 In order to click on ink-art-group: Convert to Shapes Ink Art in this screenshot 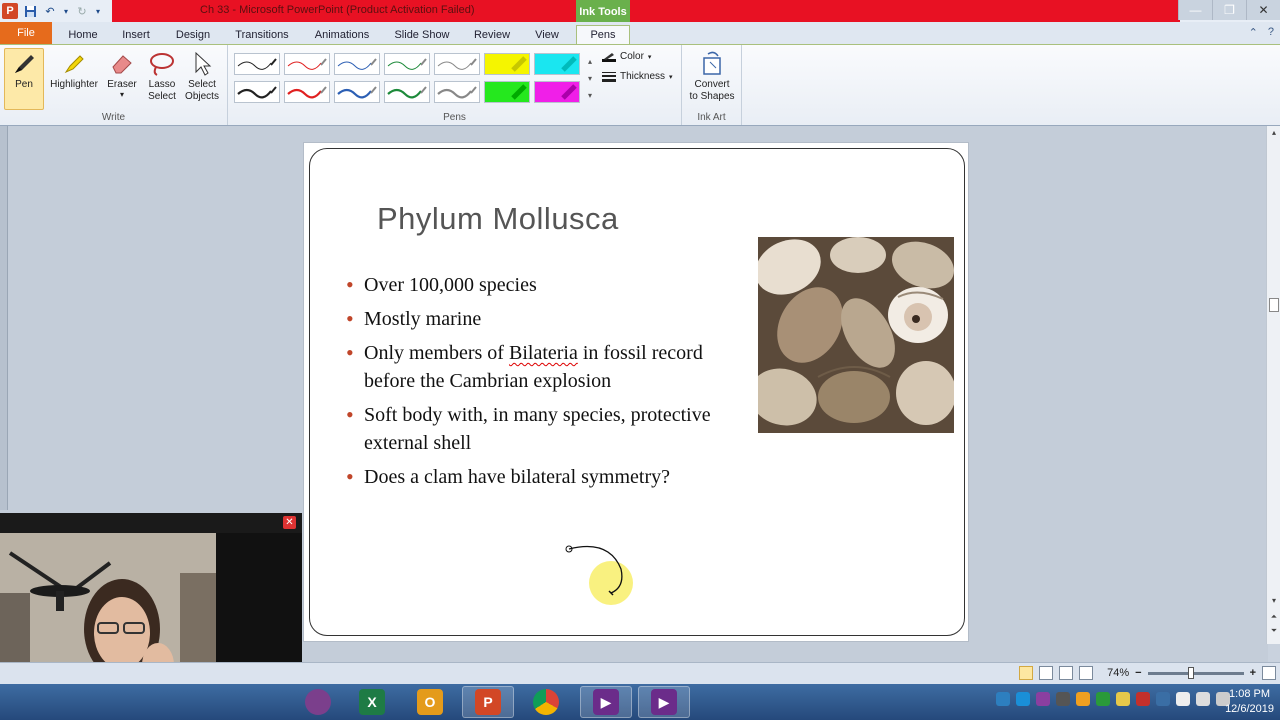, I will do `click(712, 85)`.